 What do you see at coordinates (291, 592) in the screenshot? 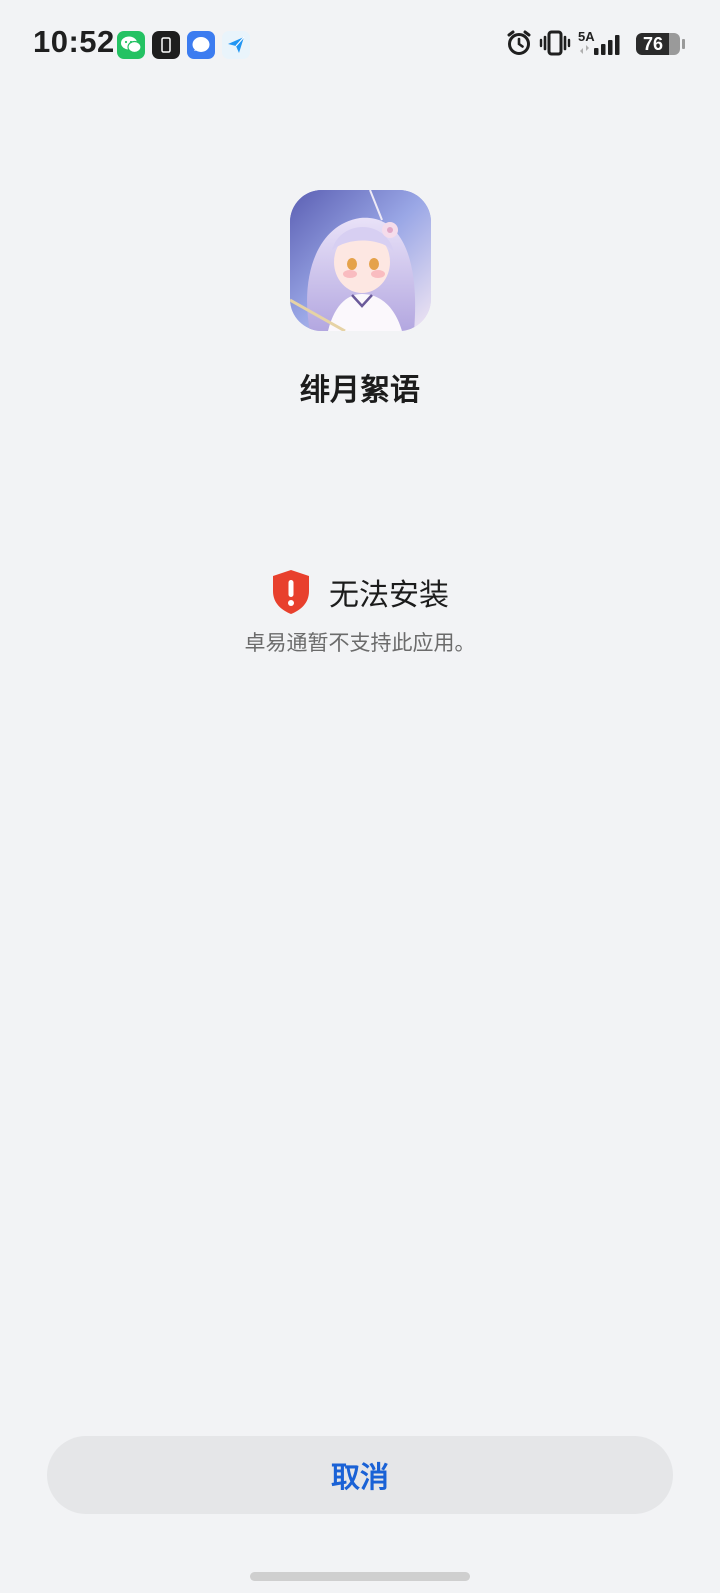
I see `shield-alert-icon` at bounding box center [291, 592].